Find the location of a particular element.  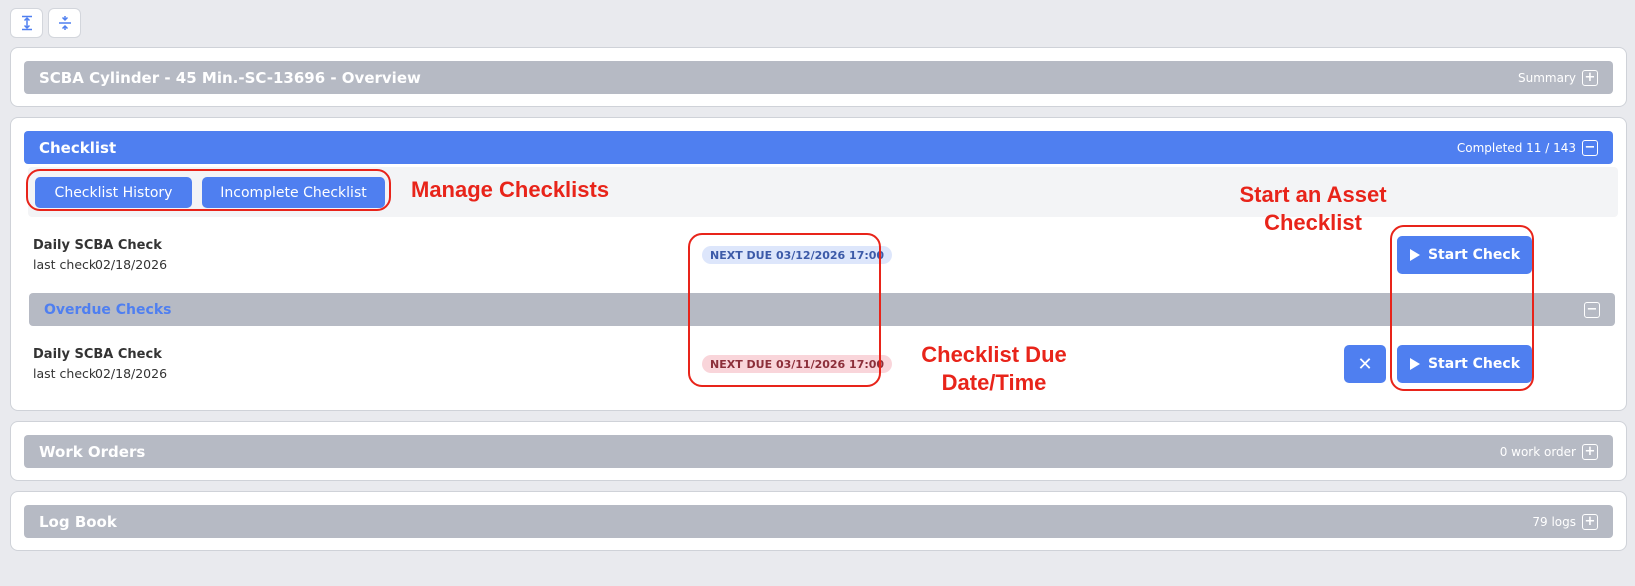

expand-all-button is located at coordinates (26, 23).